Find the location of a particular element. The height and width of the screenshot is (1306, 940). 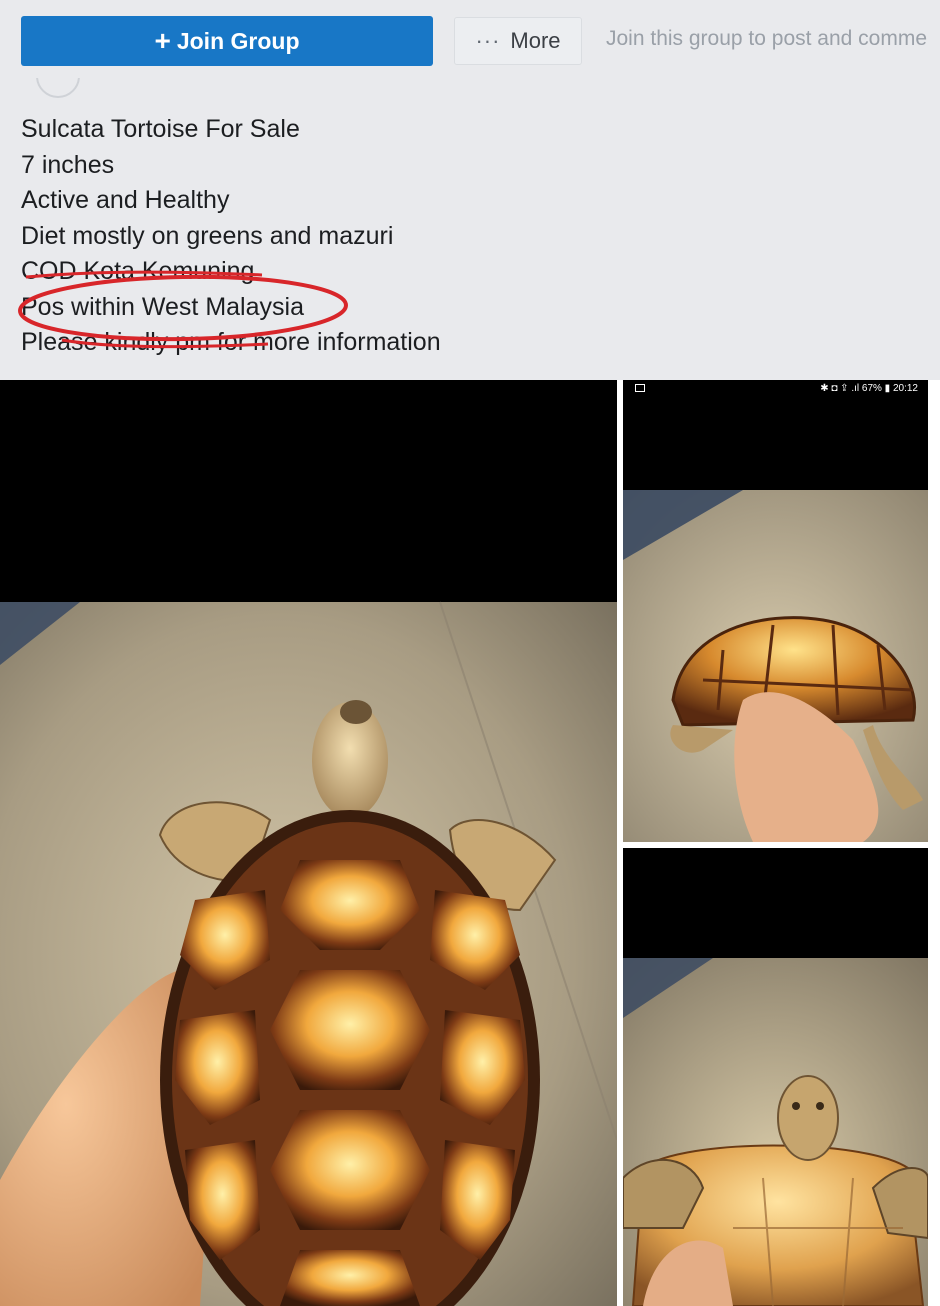

tortoise-photo-front is located at coordinates (775, 1077).